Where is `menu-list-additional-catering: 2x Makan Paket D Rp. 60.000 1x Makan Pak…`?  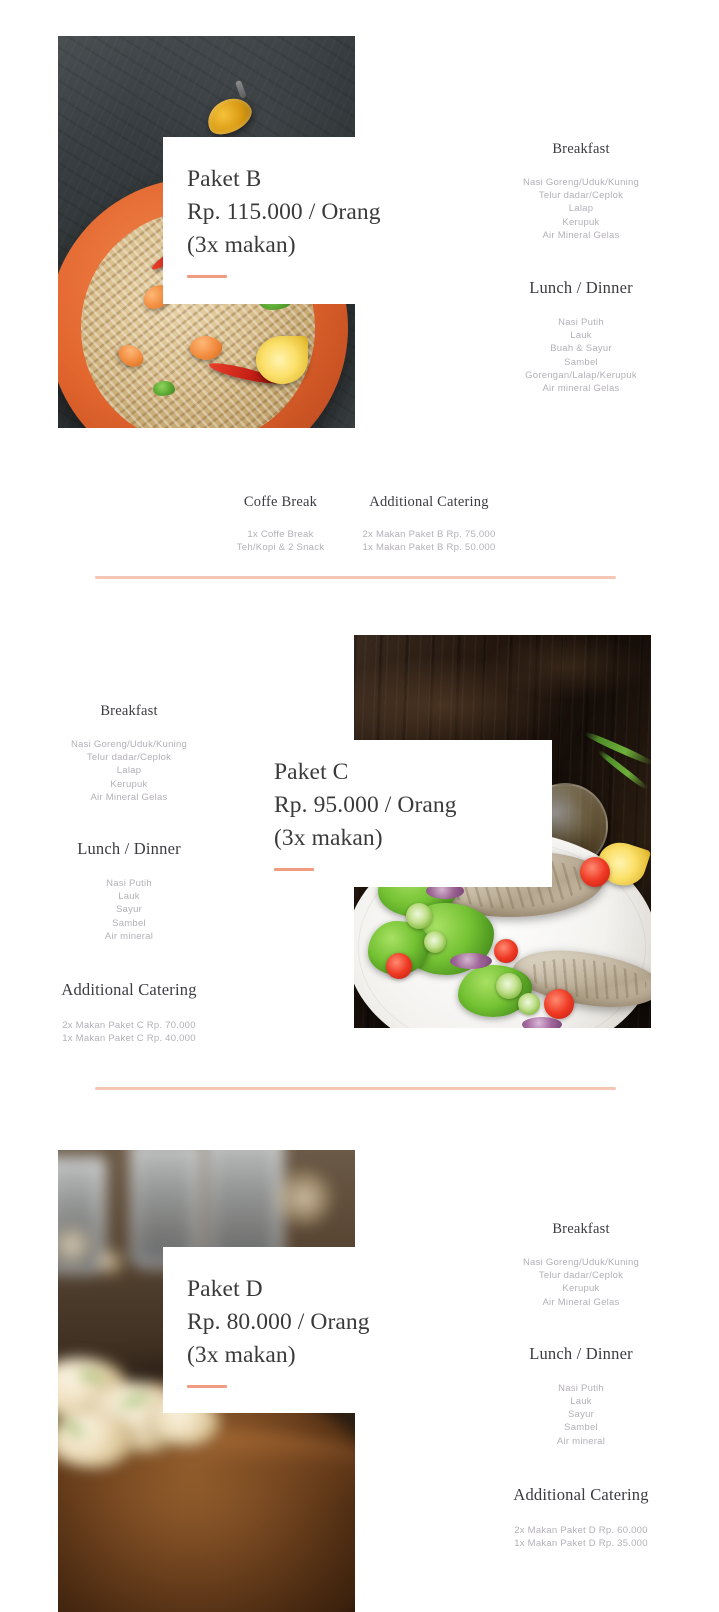
menu-list-additional-catering: 2x Makan Paket D Rp. 60.000 1x Makan Pak… is located at coordinates (581, 1537).